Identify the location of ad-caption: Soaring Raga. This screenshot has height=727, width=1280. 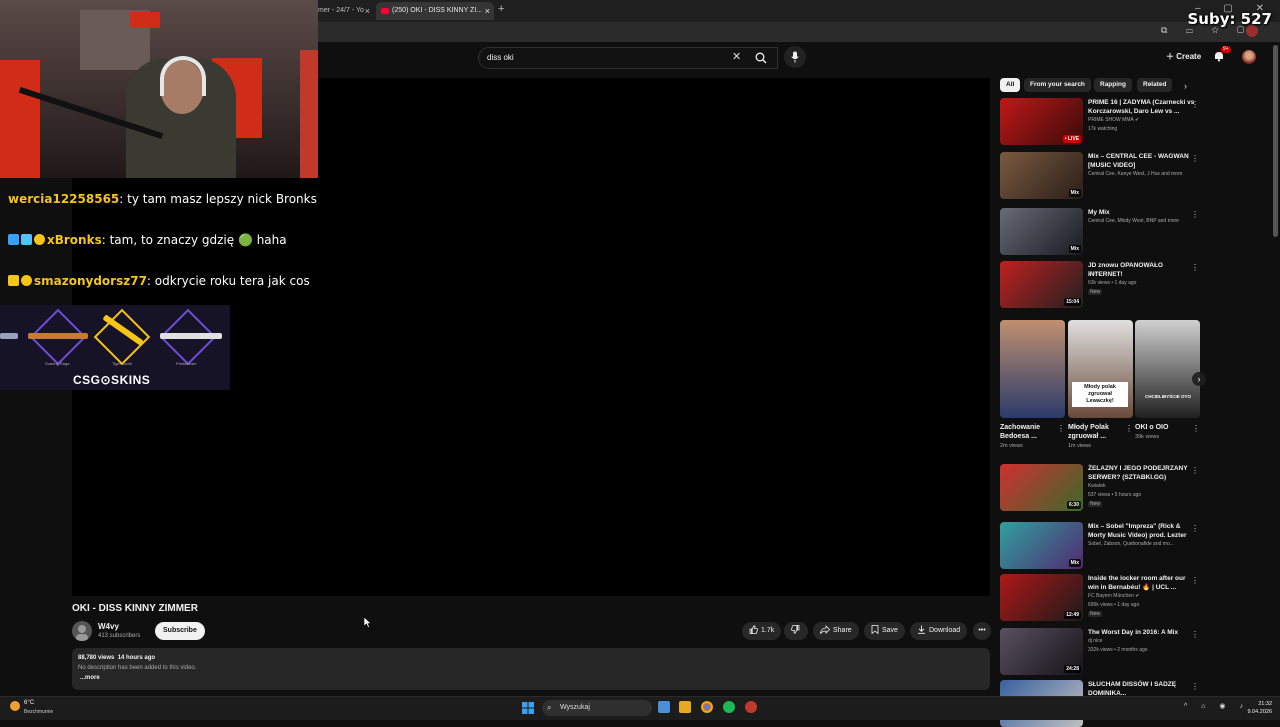
(57, 363).